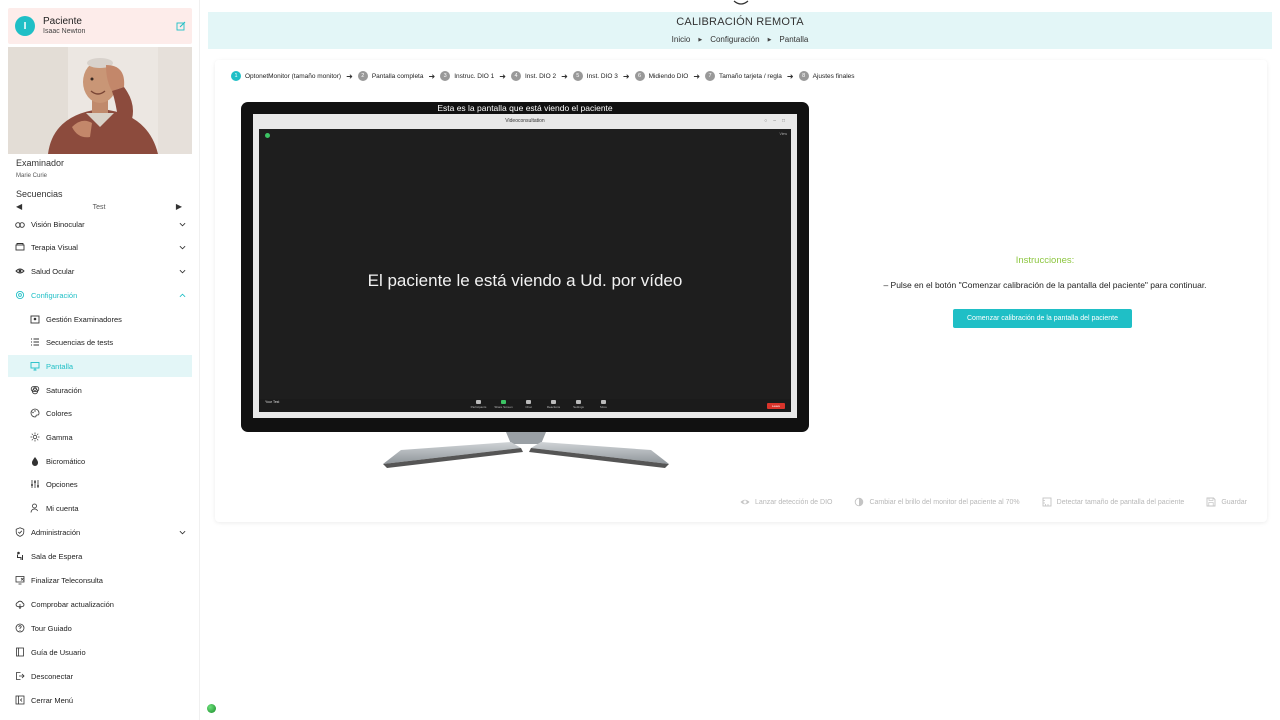 Image resolution: width=1280 pixels, height=720 pixels. Describe the element at coordinates (100, 556) in the screenshot. I see `sidebar-item-sala-de-espera: Sala de Espera` at that location.